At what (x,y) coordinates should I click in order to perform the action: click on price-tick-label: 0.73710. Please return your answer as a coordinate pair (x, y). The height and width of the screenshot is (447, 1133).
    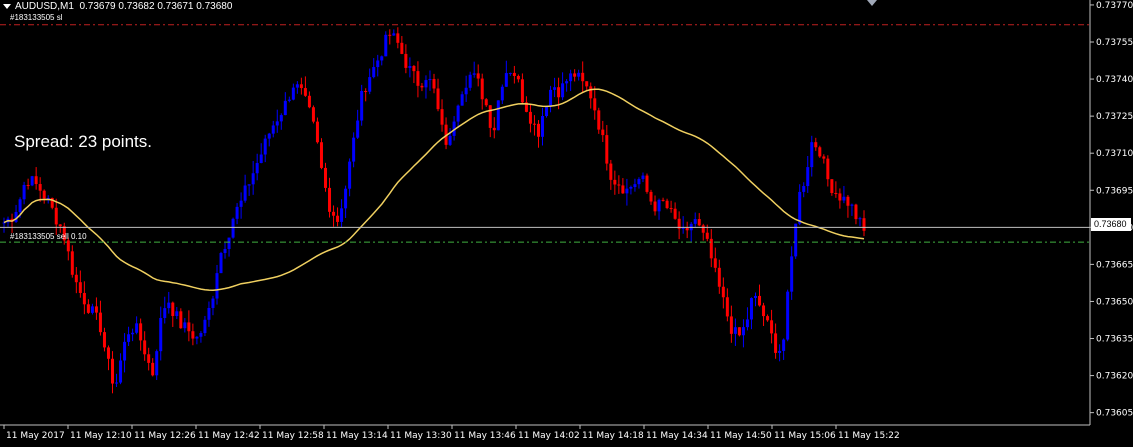
    Looking at the image, I should click on (1114, 154).